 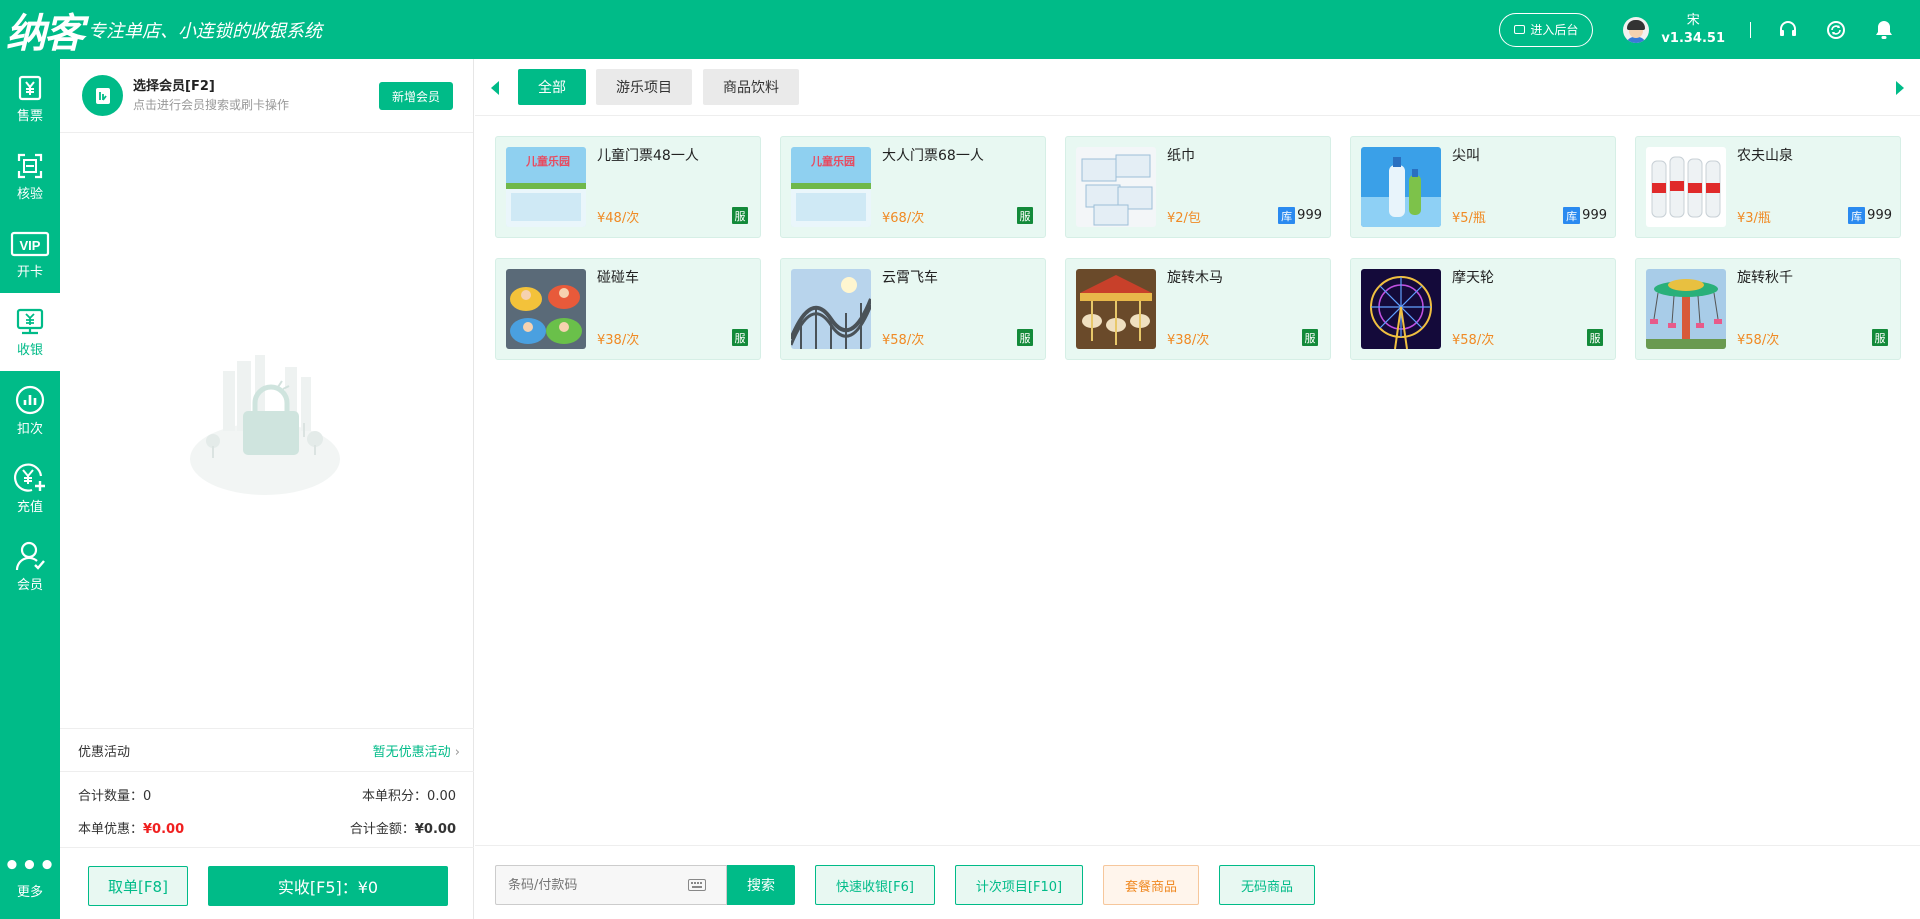 I want to click on vip-card-icon: VIP, so click(x=30, y=243).